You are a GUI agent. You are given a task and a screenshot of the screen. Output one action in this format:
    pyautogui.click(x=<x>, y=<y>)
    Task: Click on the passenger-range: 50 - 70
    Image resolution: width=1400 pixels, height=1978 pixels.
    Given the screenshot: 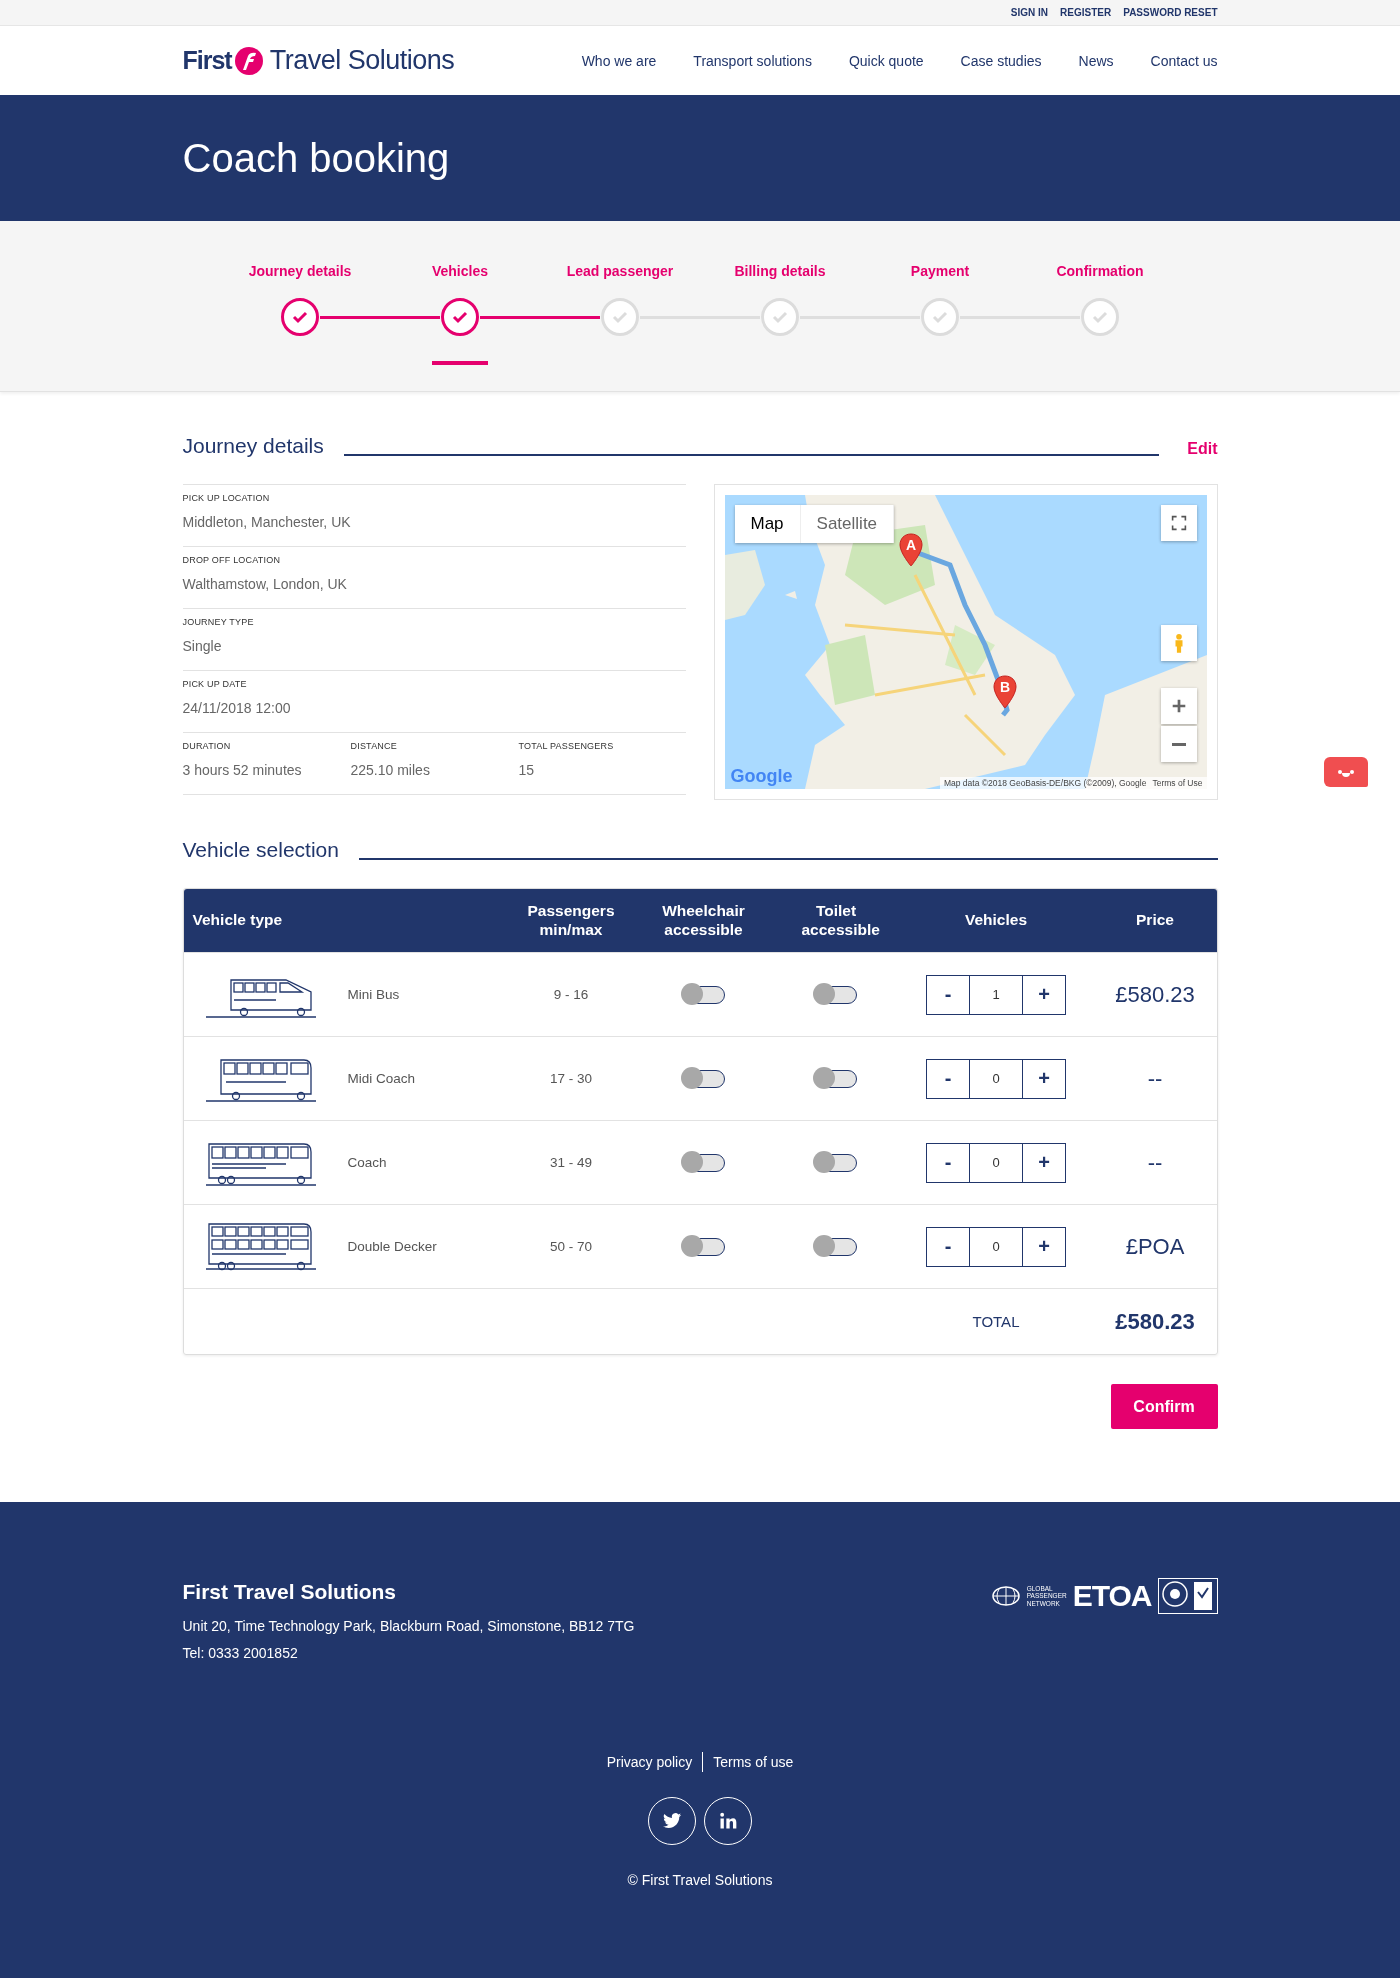 What is the action you would take?
    pyautogui.click(x=571, y=1246)
    